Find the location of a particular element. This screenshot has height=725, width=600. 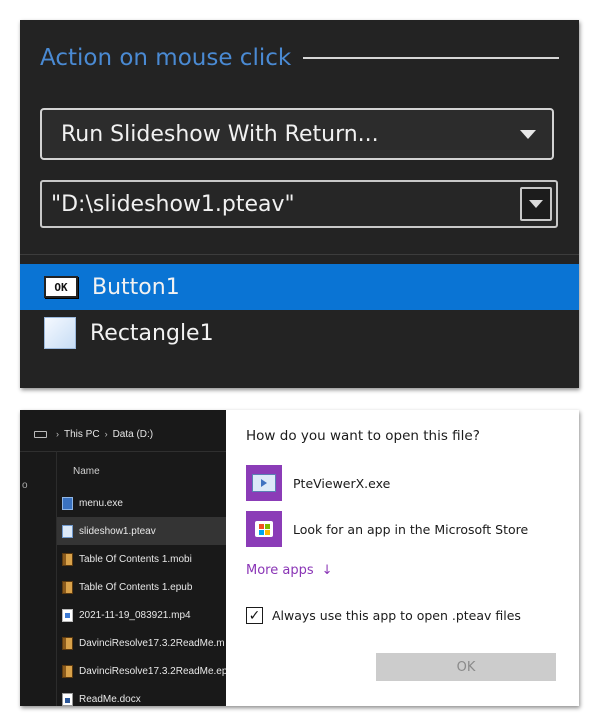

file-row: Table Of Contents 1.epub is located at coordinates (141, 587).